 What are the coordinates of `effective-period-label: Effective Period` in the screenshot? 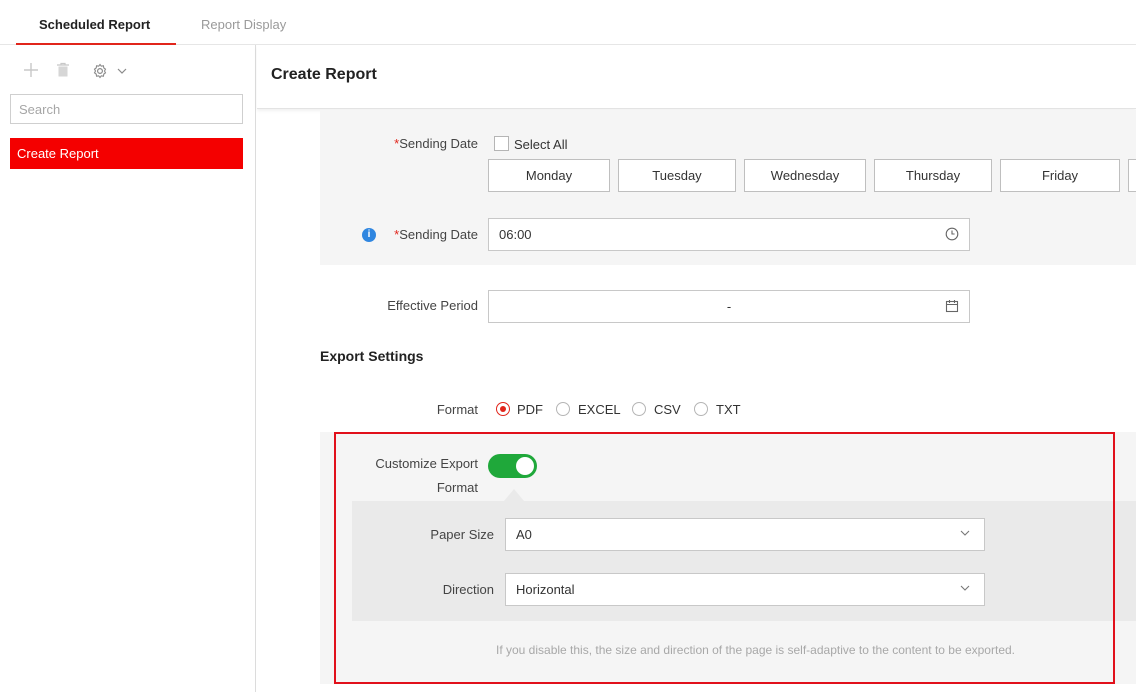 It's located at (432, 305).